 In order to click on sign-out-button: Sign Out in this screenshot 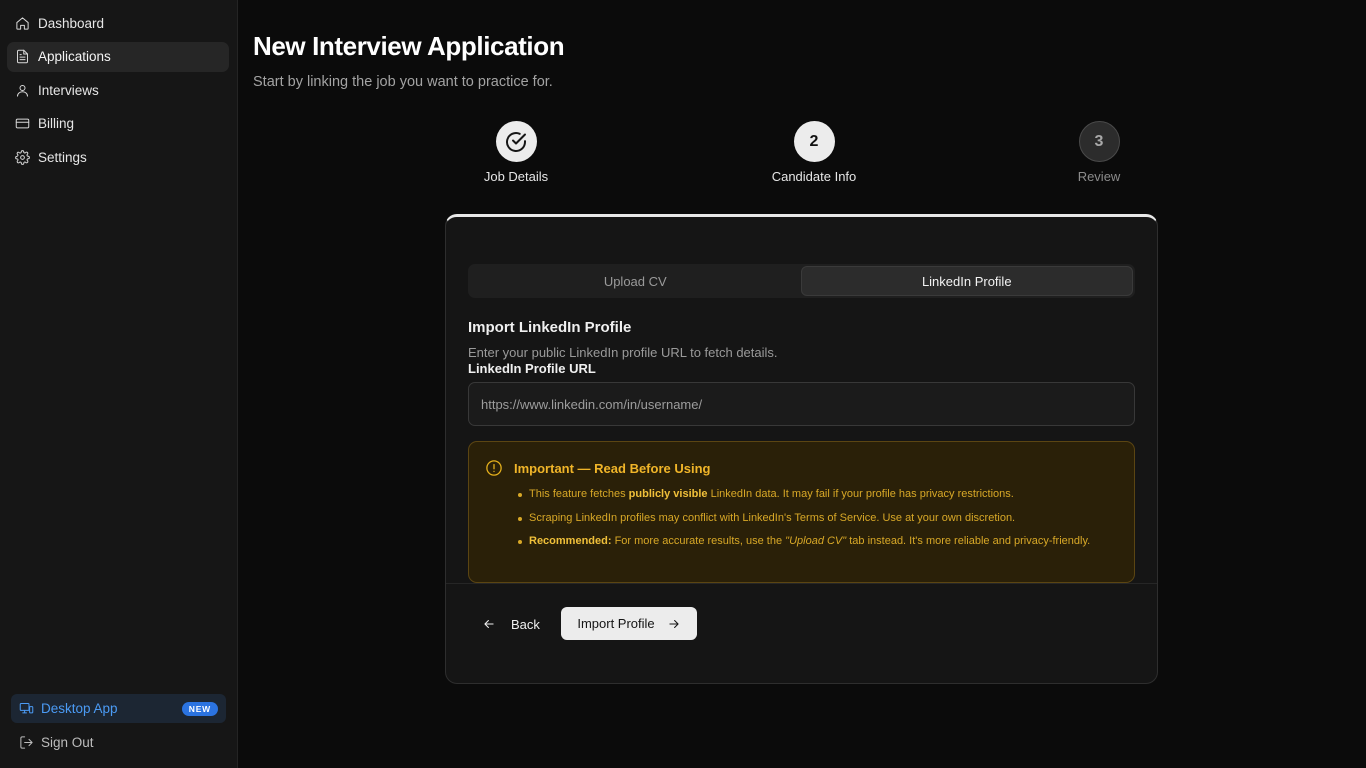, I will do `click(118, 742)`.